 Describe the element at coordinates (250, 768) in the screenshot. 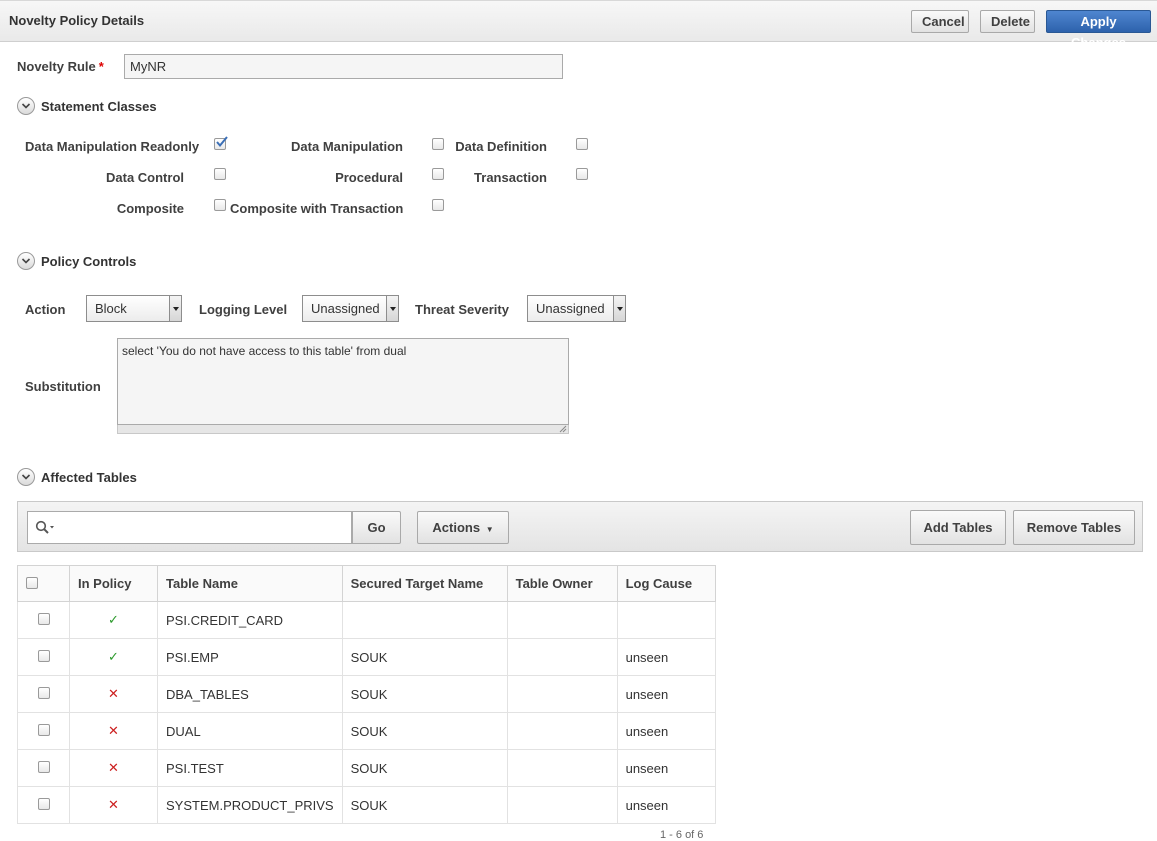

I see `table-name-cell: PSI.TEST` at that location.